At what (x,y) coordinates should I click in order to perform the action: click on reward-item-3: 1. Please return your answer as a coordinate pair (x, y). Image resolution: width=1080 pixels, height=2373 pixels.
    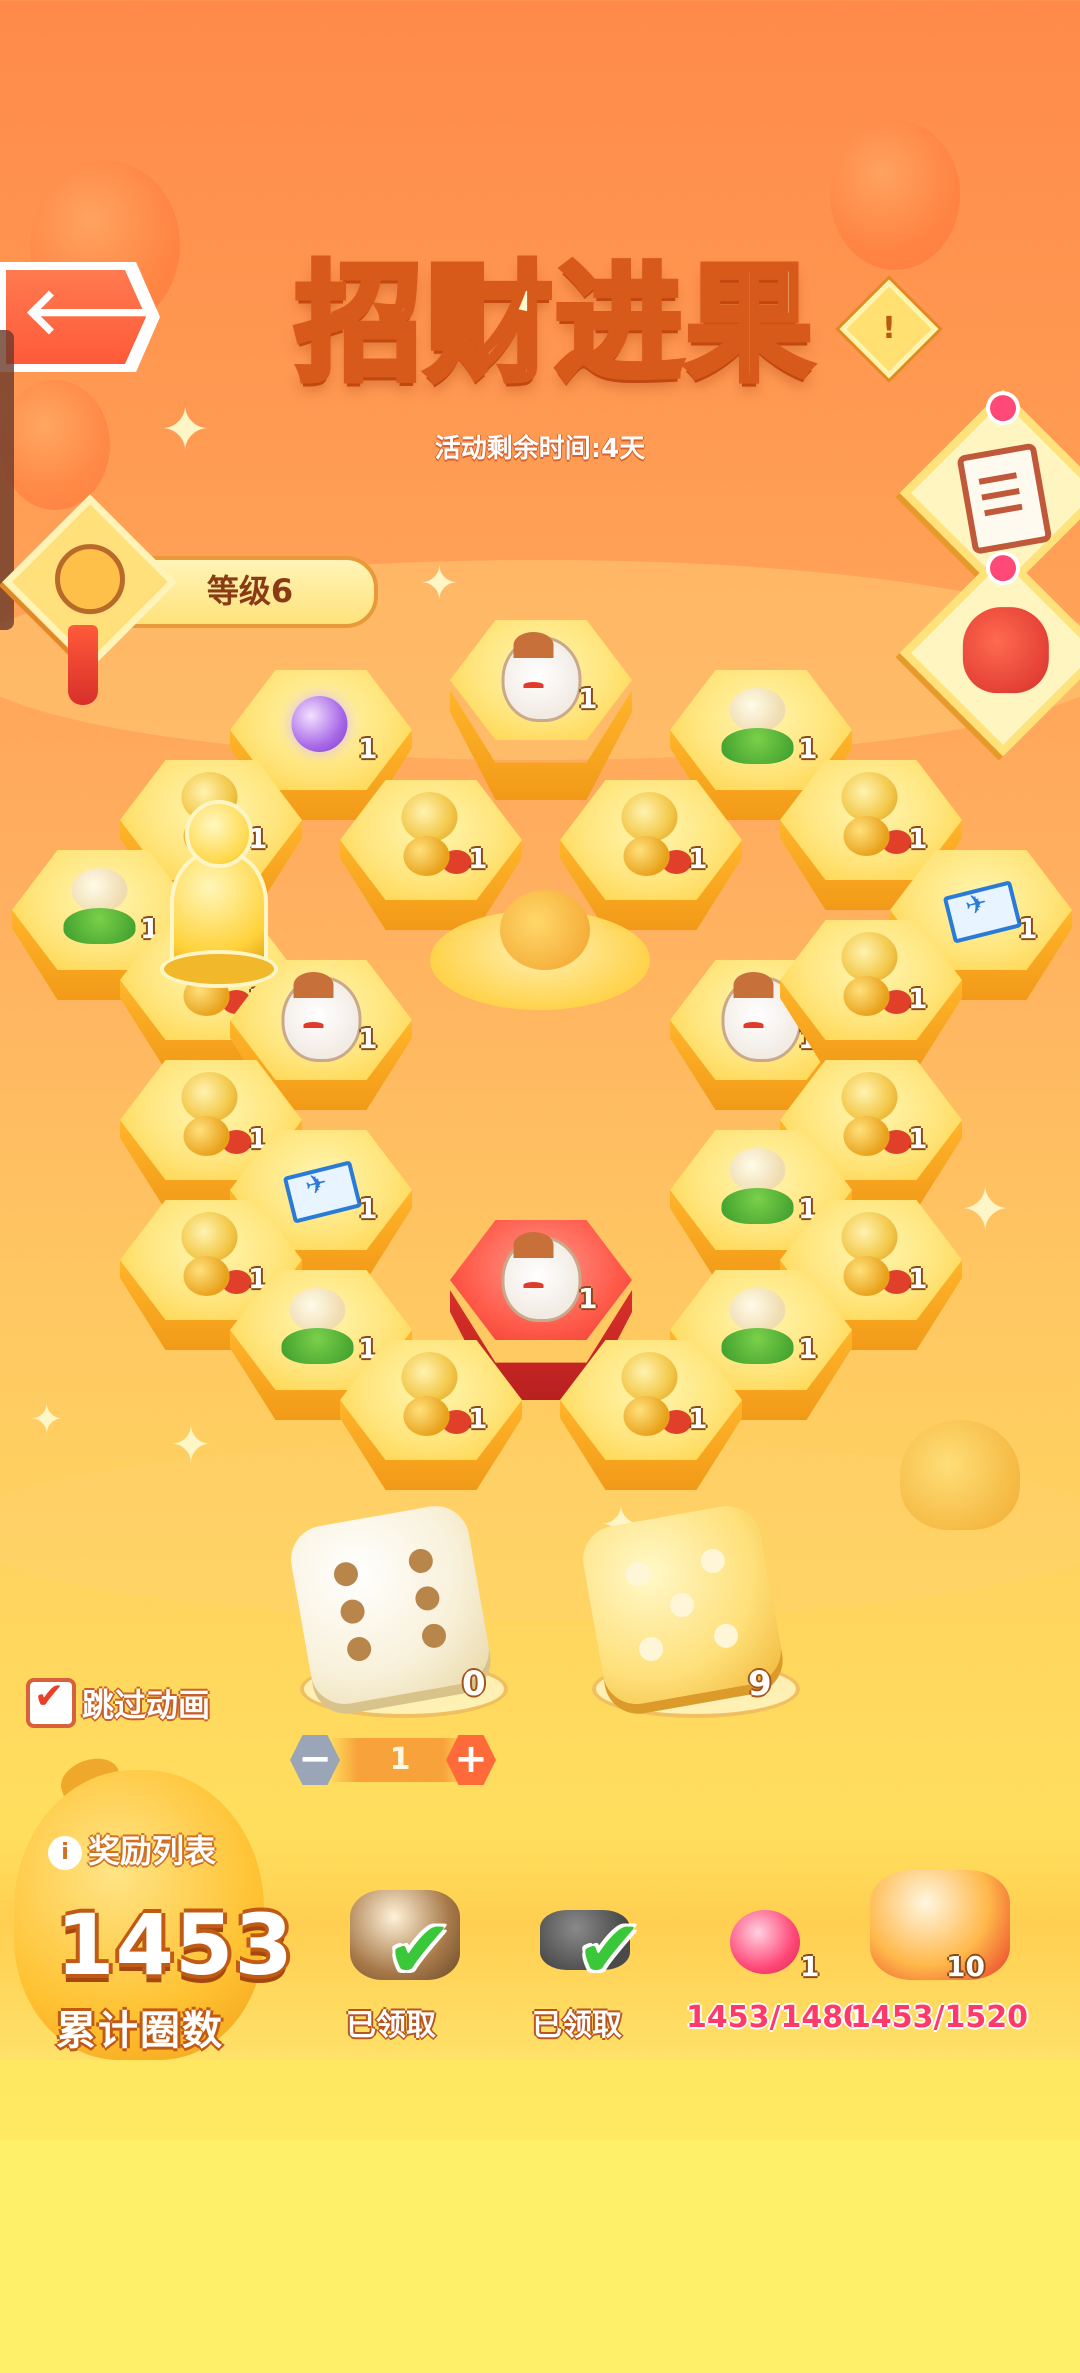
    Looking at the image, I should click on (775, 1945).